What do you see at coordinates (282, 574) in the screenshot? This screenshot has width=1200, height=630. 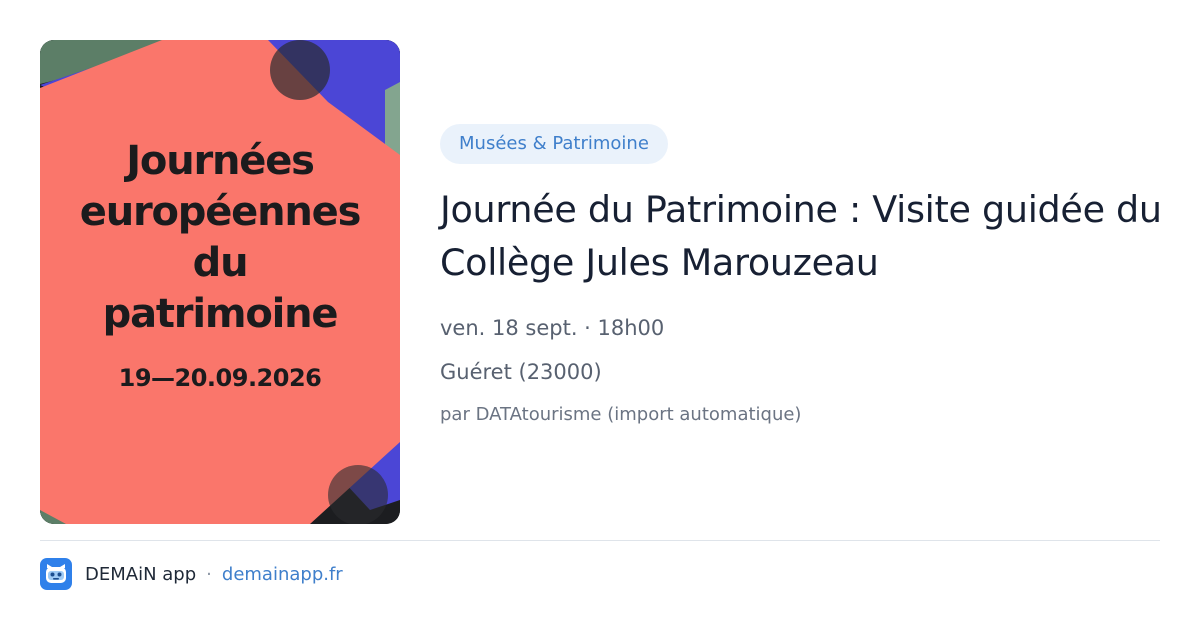 I see `app-domain-link: demainapp.fr` at bounding box center [282, 574].